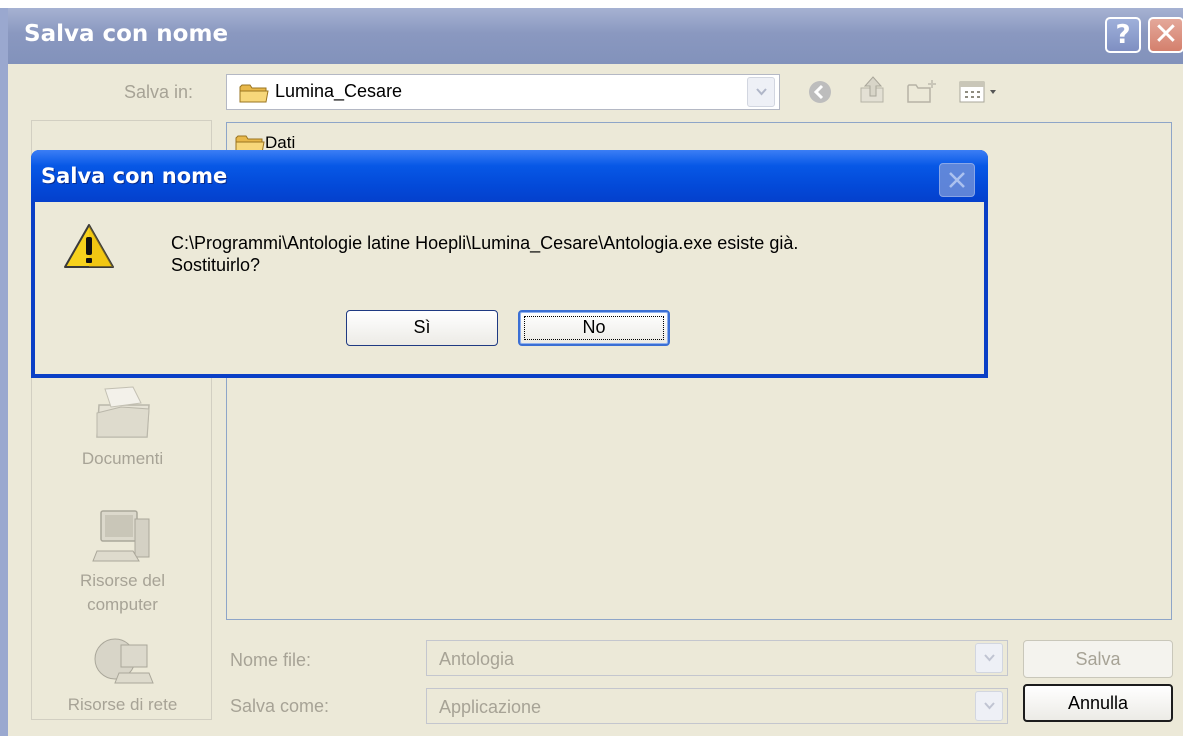  Describe the element at coordinates (280, 706) in the screenshot. I see `save-as-type-label: Salva come:` at that location.